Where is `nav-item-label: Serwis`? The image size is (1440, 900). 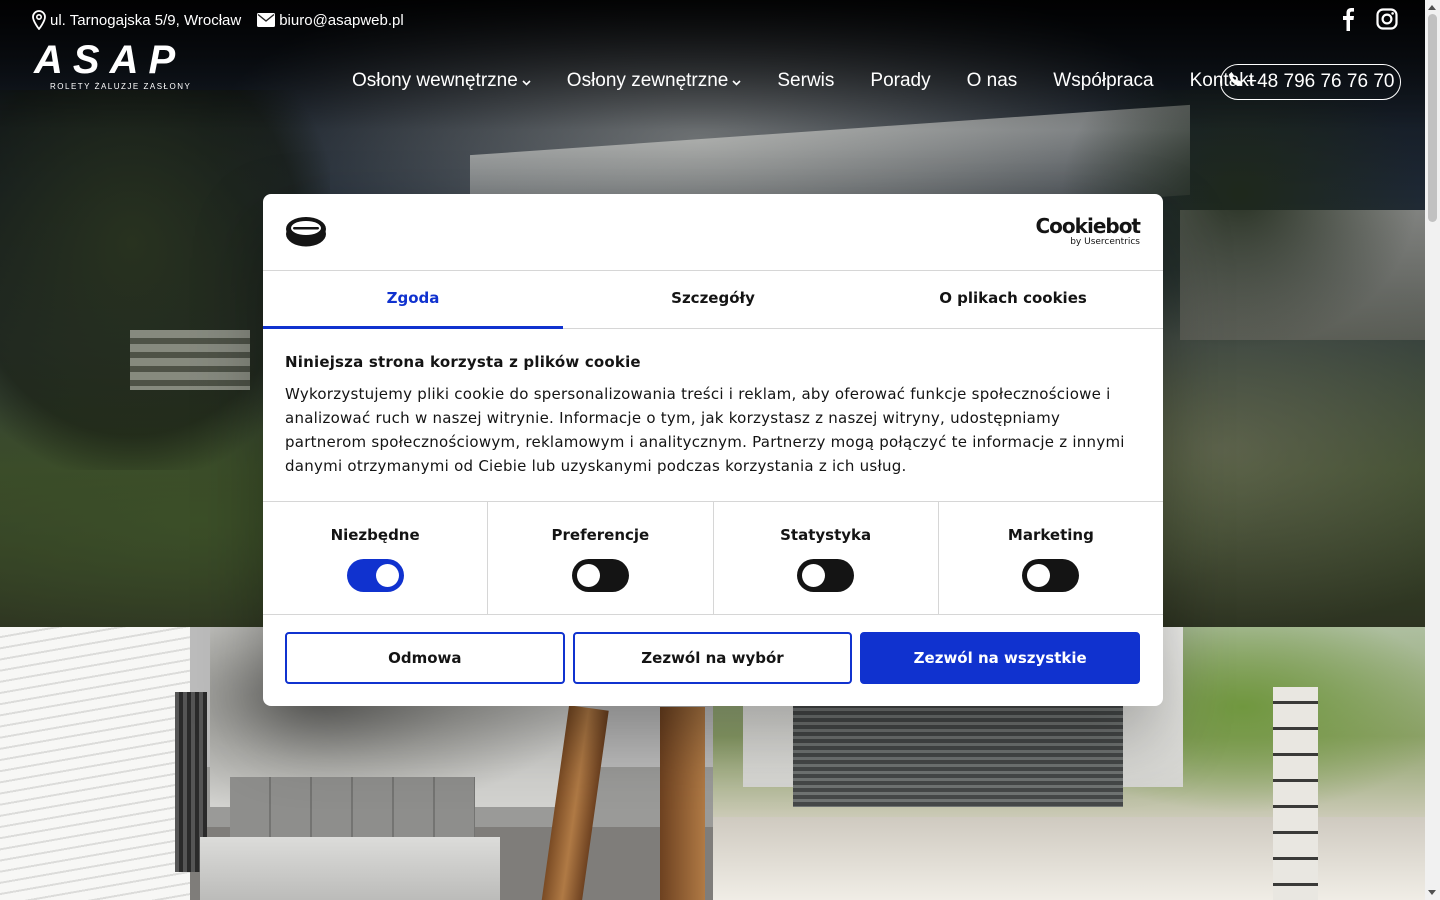
nav-item-label: Serwis is located at coordinates (806, 80).